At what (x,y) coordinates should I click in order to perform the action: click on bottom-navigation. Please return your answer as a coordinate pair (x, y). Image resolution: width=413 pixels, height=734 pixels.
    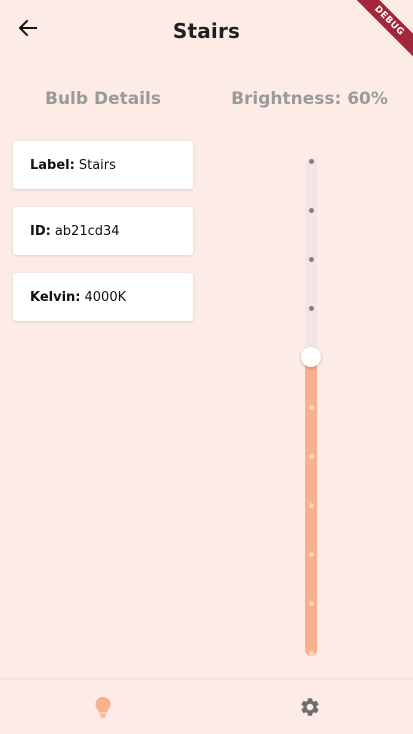
    Looking at the image, I should click on (206, 707).